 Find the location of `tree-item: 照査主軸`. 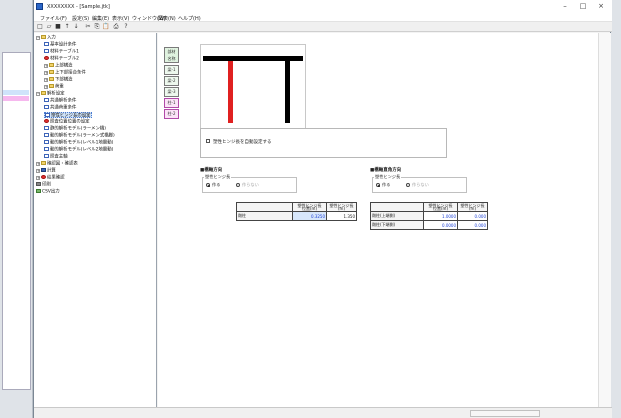

tree-item: 照査主軸 is located at coordinates (56, 157).